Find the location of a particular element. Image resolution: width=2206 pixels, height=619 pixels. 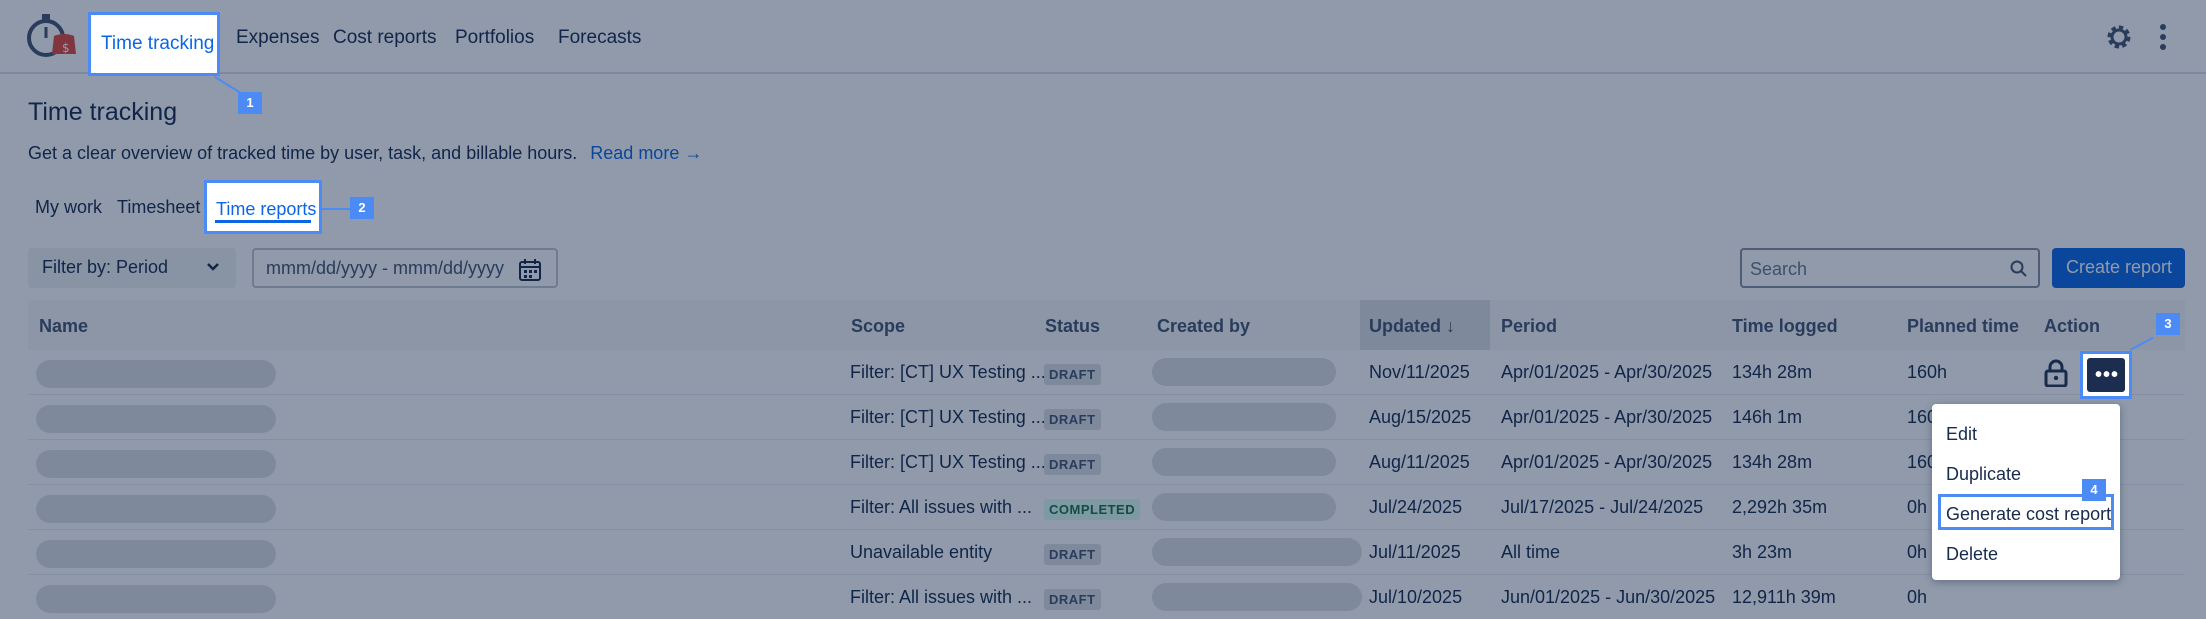

stopwatch-money-logo-icon: $ is located at coordinates (51, 35).